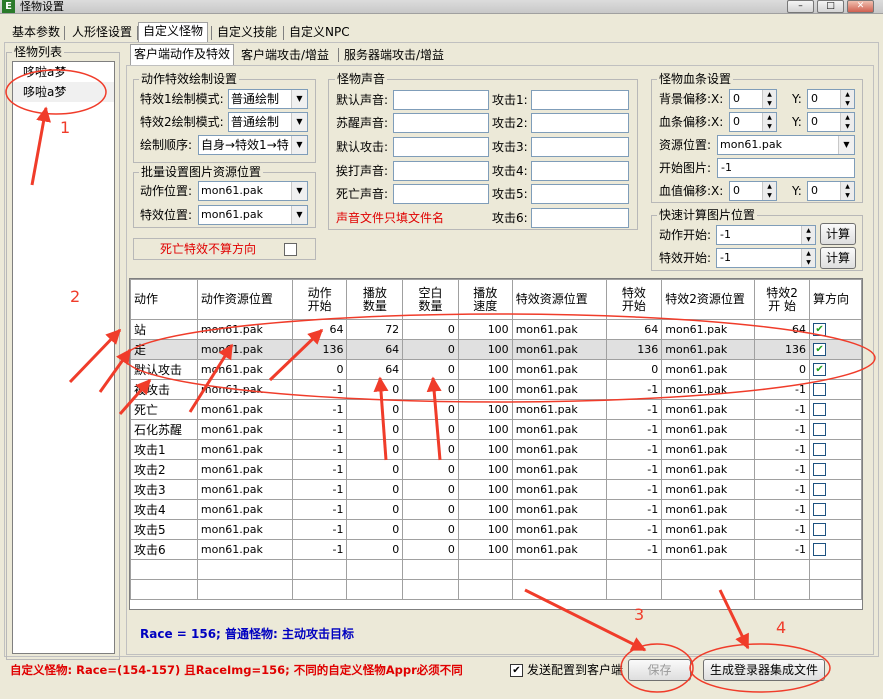 The height and width of the screenshot is (699, 883). What do you see at coordinates (580, 171) in the screenshot?
I see `attack4-sound-input` at bounding box center [580, 171].